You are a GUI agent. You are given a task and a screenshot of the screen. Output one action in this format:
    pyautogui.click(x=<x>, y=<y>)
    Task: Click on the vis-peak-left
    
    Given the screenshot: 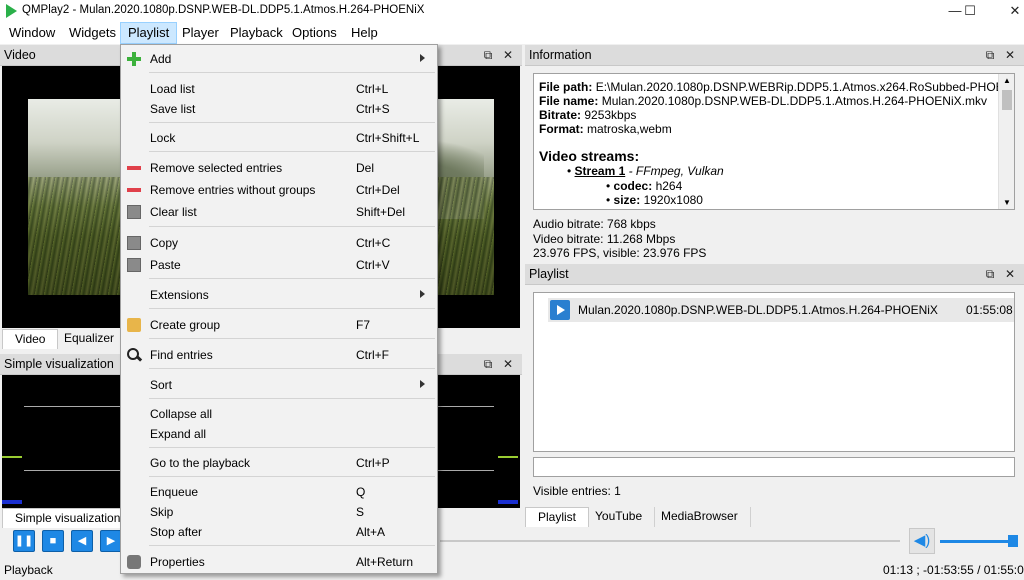 What is the action you would take?
    pyautogui.click(x=12, y=502)
    